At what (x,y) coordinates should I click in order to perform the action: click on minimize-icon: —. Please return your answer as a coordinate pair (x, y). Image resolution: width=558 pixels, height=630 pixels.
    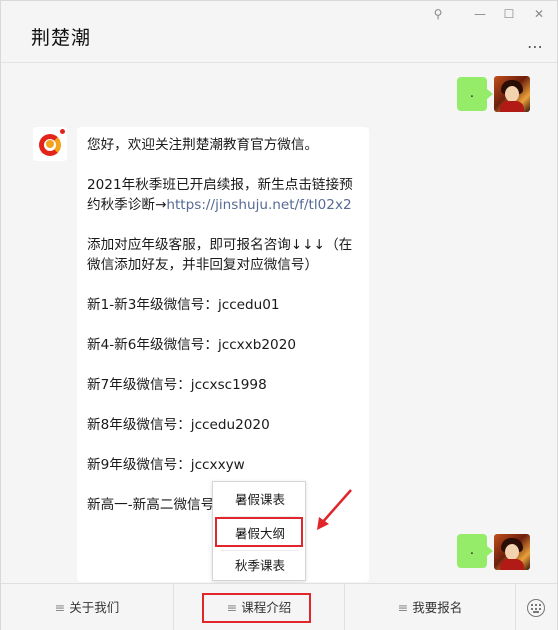
    Looking at the image, I should click on (480, 14).